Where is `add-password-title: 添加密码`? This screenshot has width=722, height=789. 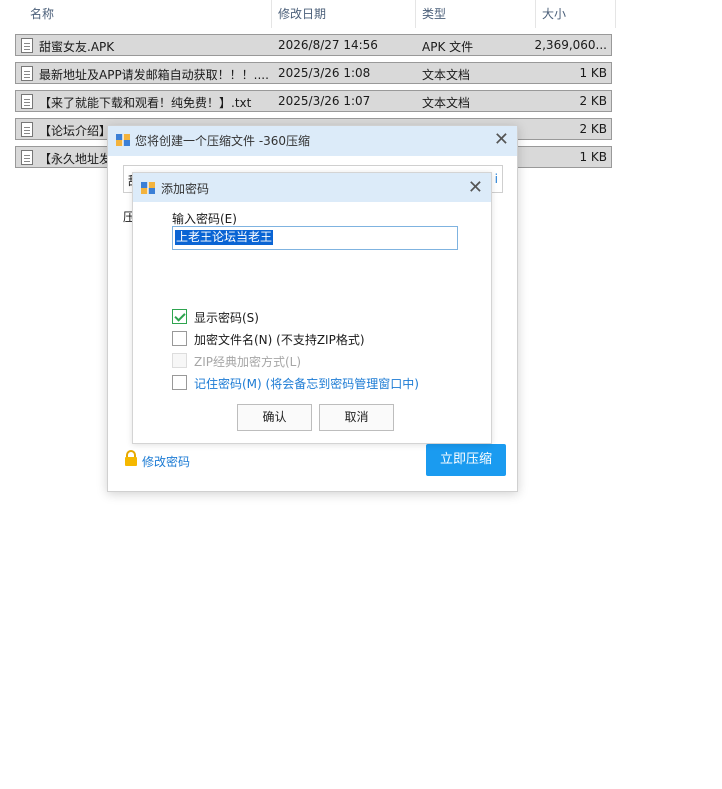 add-password-title: 添加密码 is located at coordinates (185, 189).